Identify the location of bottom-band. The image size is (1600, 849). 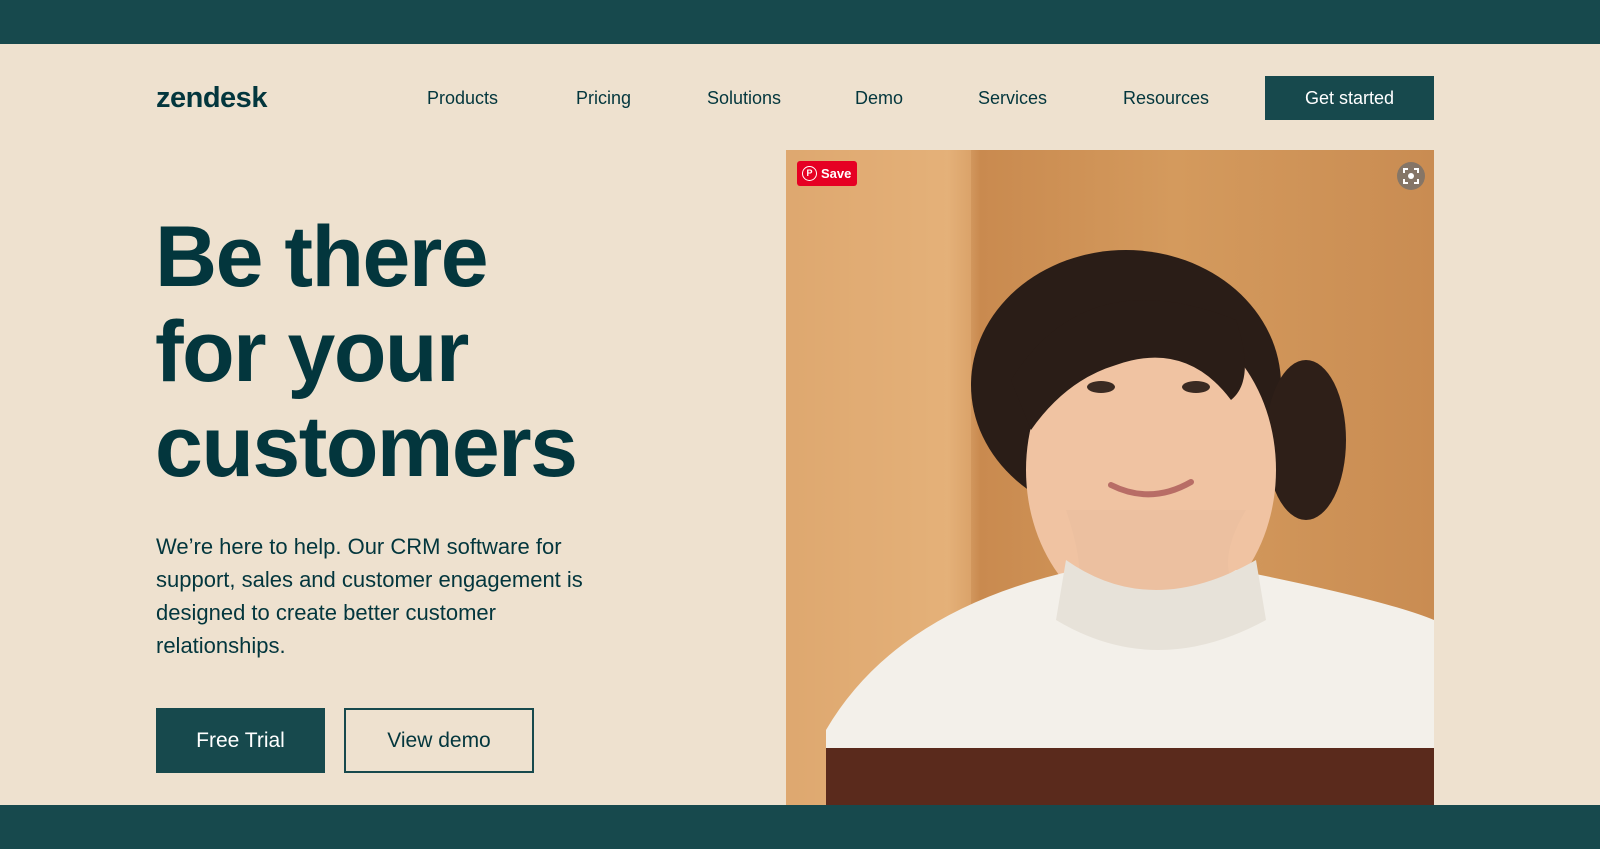
(800, 827).